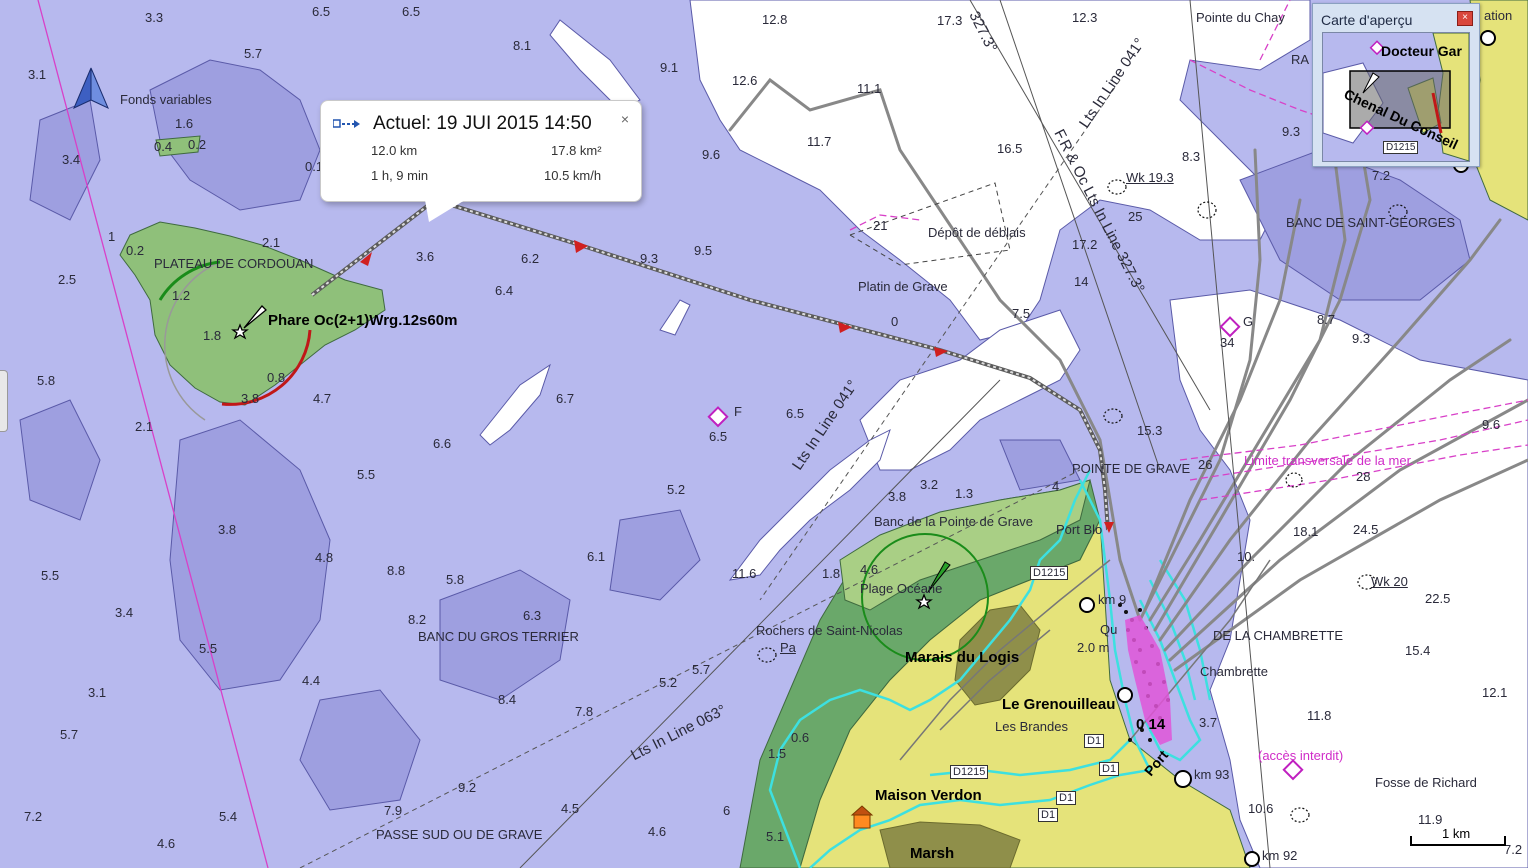 The height and width of the screenshot is (868, 1528). I want to click on overview-label-d1215: D1215, so click(1401, 147).